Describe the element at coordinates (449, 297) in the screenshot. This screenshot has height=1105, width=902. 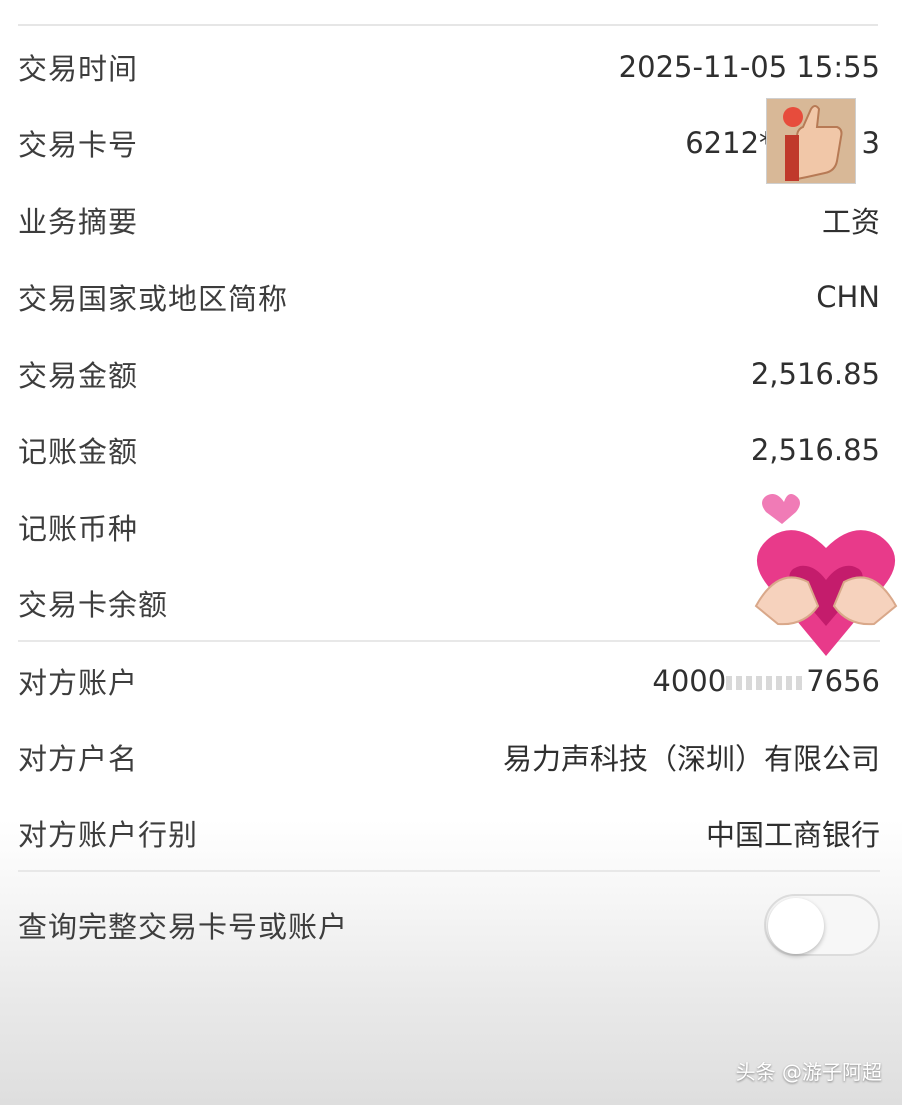
I see `detail-row-country: 交易国家或地区简称 CHN` at that location.